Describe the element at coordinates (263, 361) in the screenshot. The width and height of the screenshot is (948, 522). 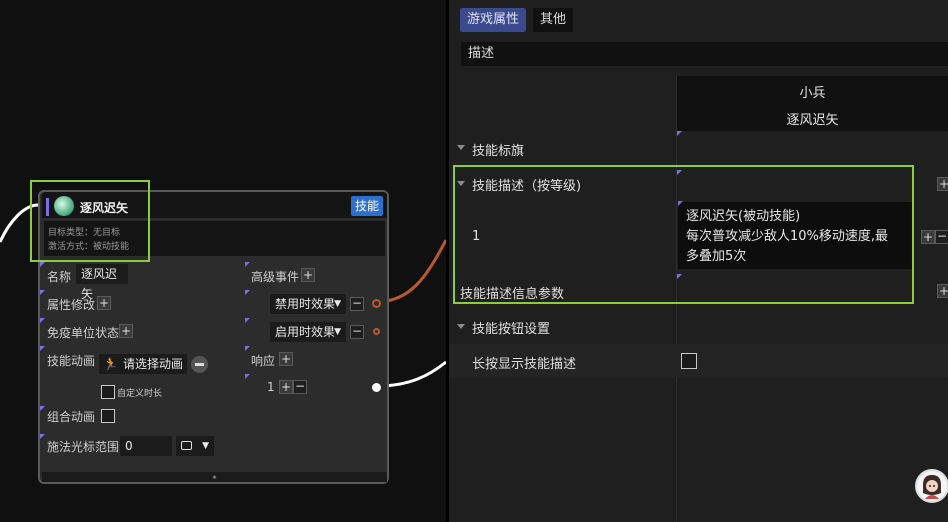
I see `response-label: 响应` at that location.